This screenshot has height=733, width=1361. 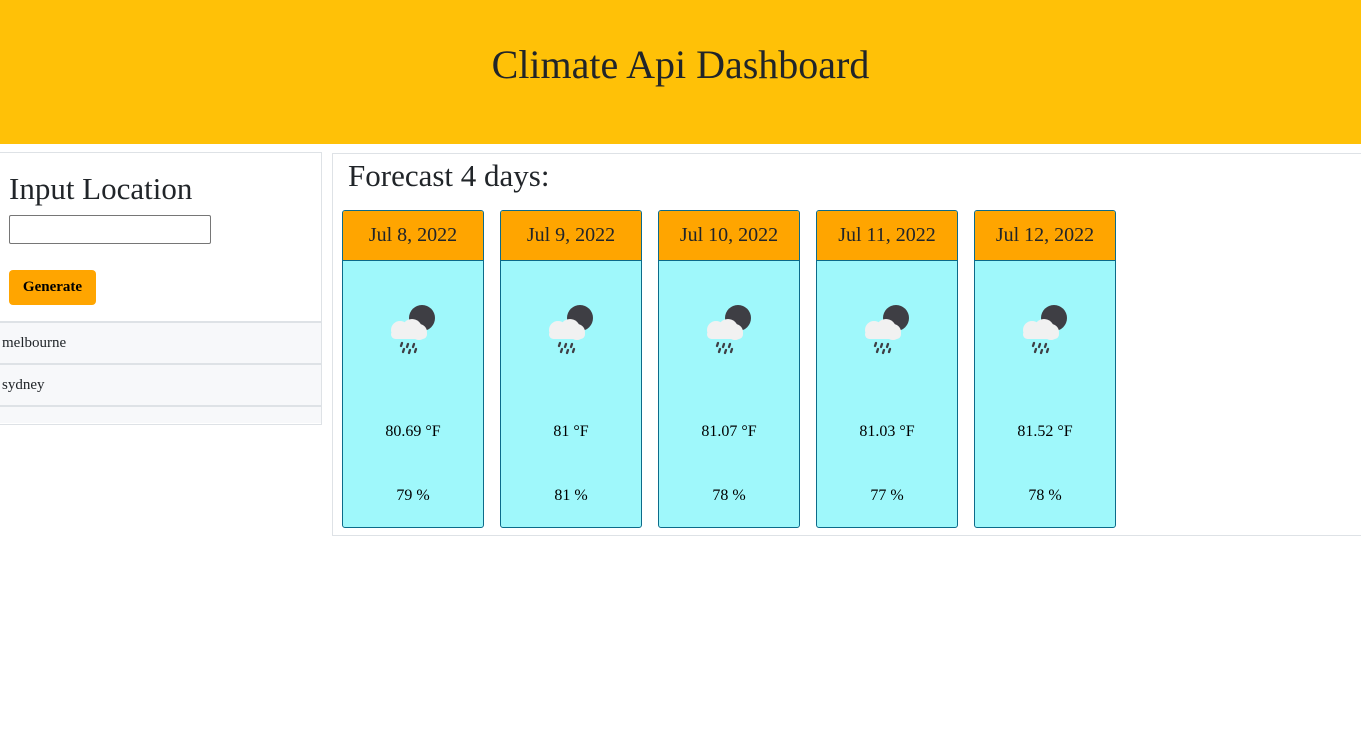 What do you see at coordinates (571, 431) in the screenshot?
I see `forecast-temperature: 81 °F` at bounding box center [571, 431].